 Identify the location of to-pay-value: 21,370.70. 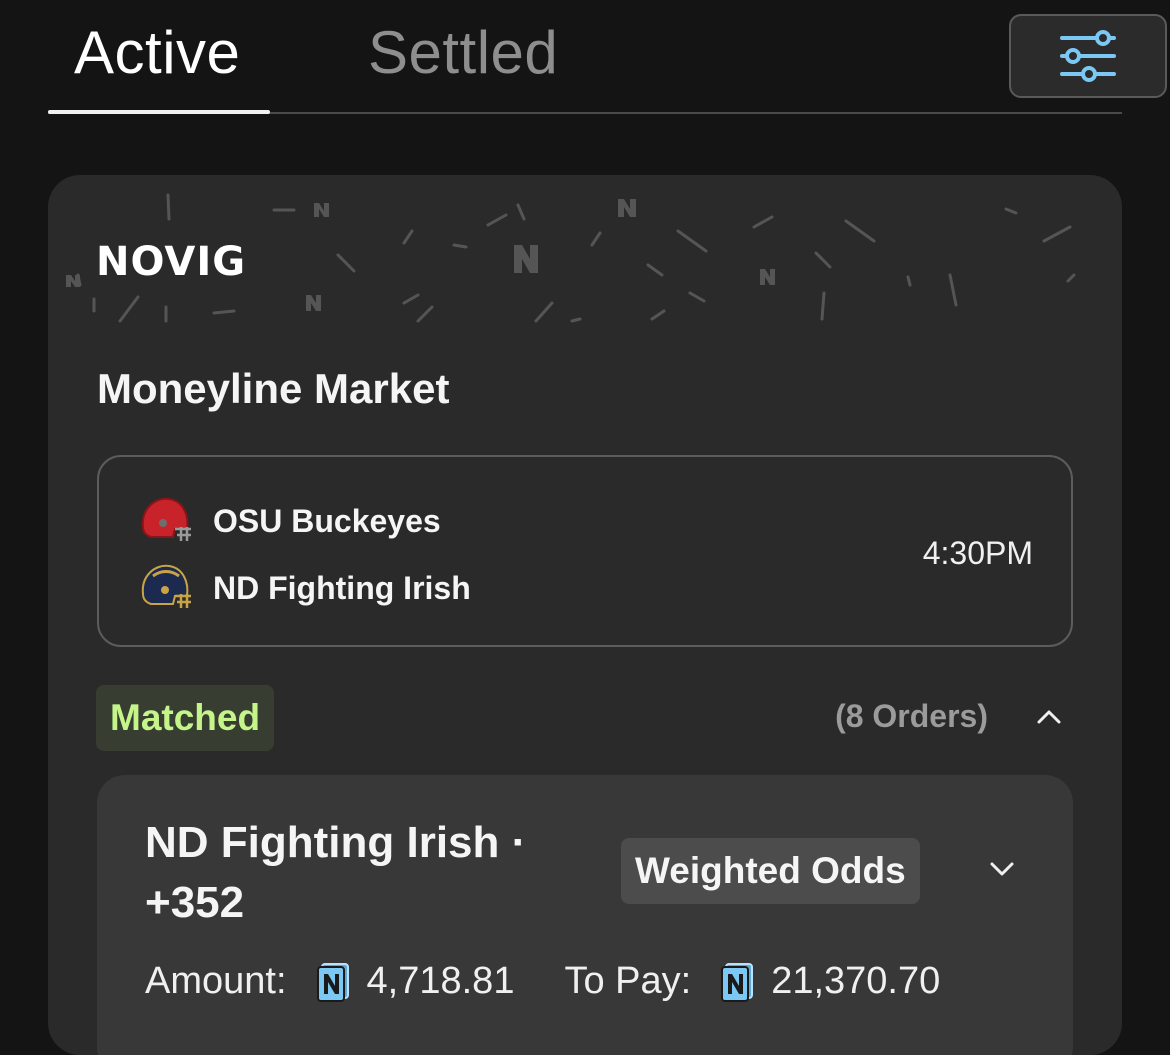
(856, 981).